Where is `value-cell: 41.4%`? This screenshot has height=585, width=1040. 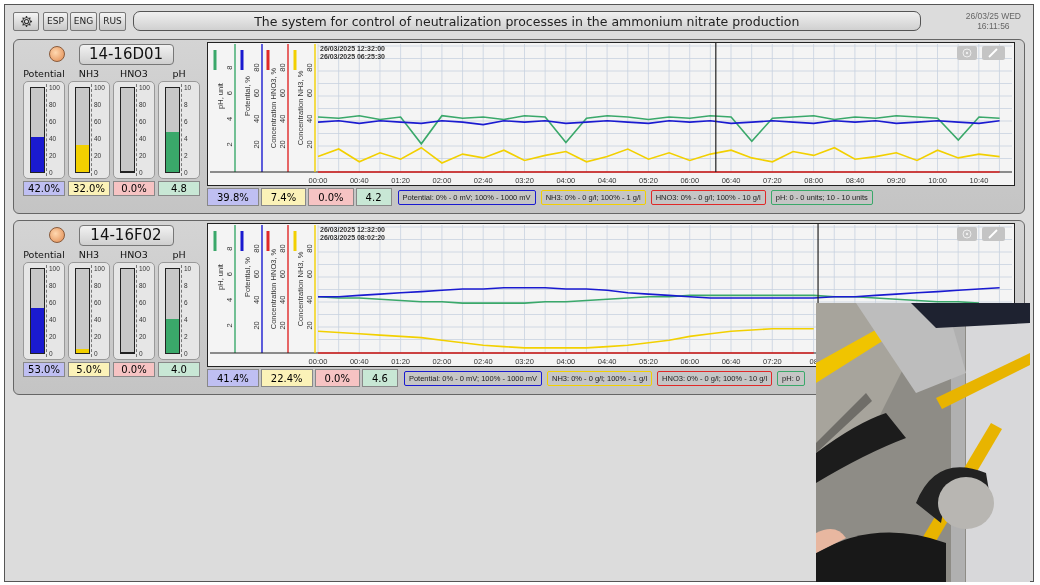
value-cell: 41.4% is located at coordinates (233, 378).